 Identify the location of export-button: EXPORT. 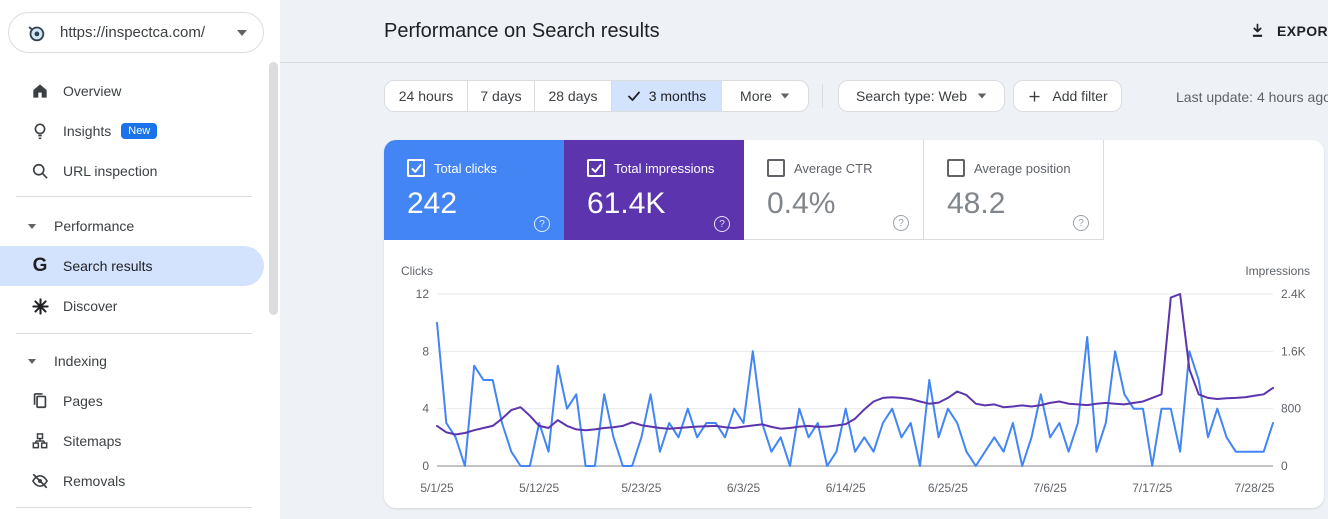
(1288, 30).